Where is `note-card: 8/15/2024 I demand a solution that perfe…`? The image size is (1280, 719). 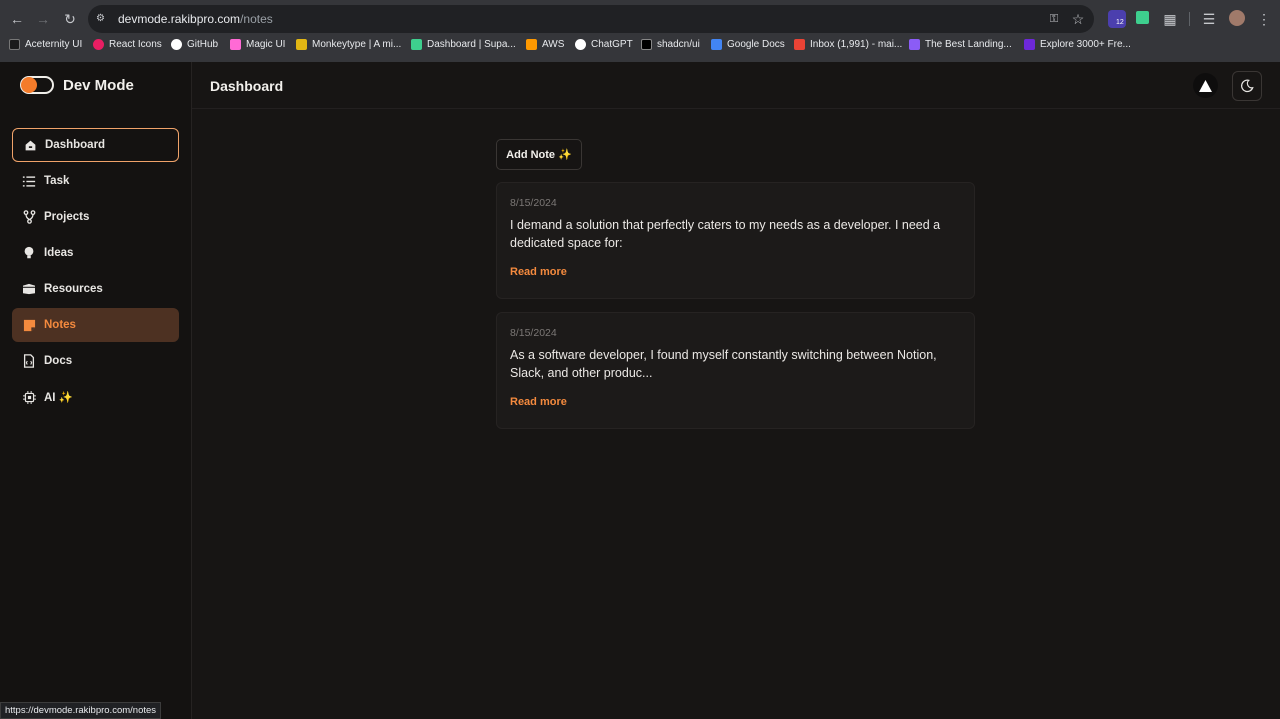 note-card: 8/15/2024 I demand a solution that perfe… is located at coordinates (735, 240).